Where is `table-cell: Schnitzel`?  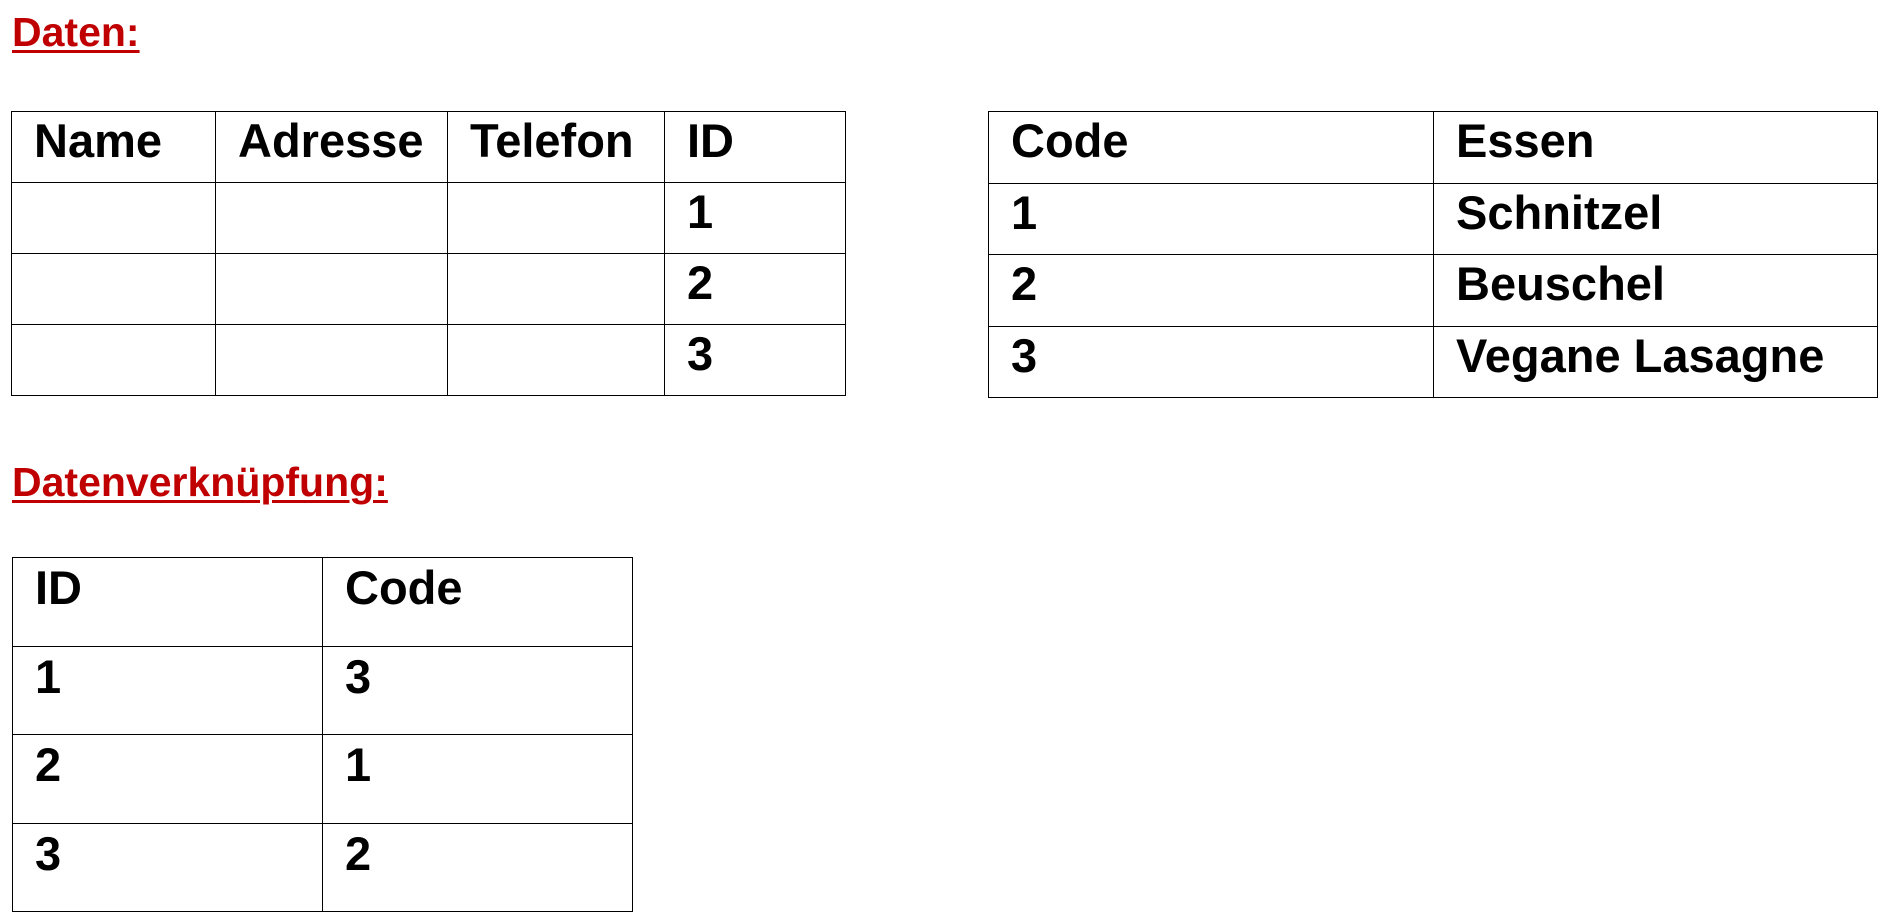
table-cell: Schnitzel is located at coordinates (1655, 218).